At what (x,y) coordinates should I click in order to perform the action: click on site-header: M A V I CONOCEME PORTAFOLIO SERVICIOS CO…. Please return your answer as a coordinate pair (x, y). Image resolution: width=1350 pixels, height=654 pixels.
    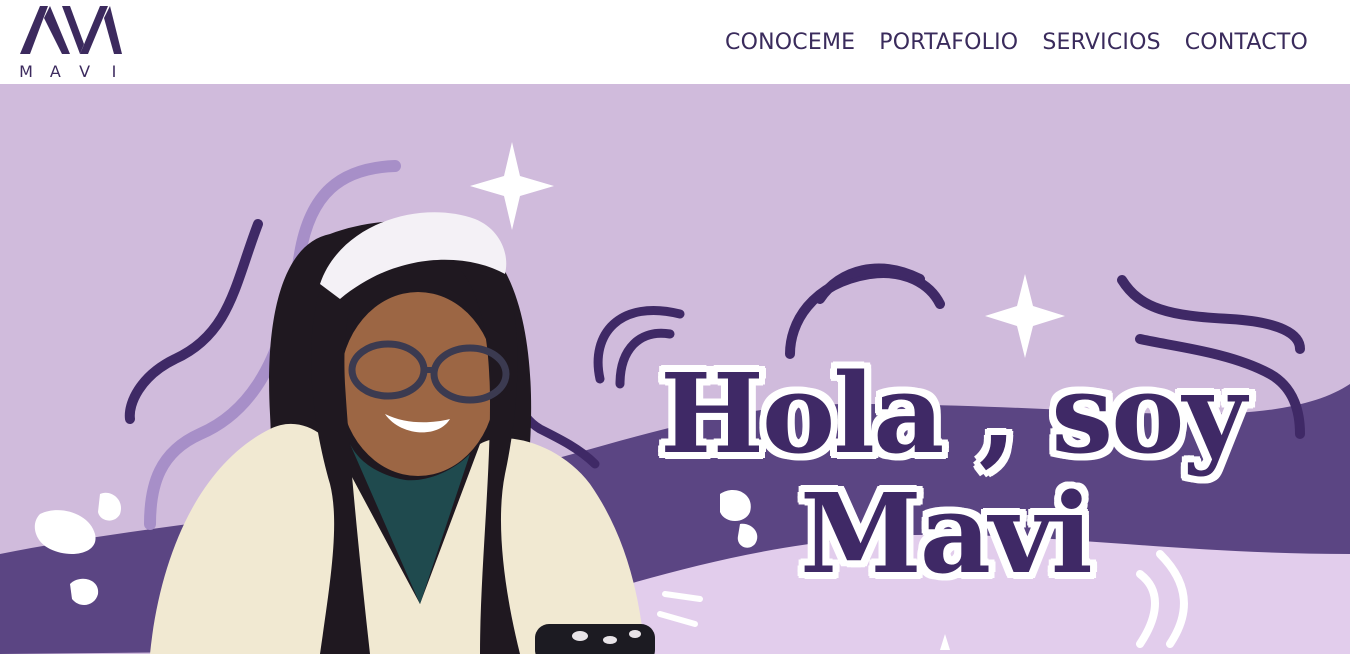
    Looking at the image, I should click on (675, 42).